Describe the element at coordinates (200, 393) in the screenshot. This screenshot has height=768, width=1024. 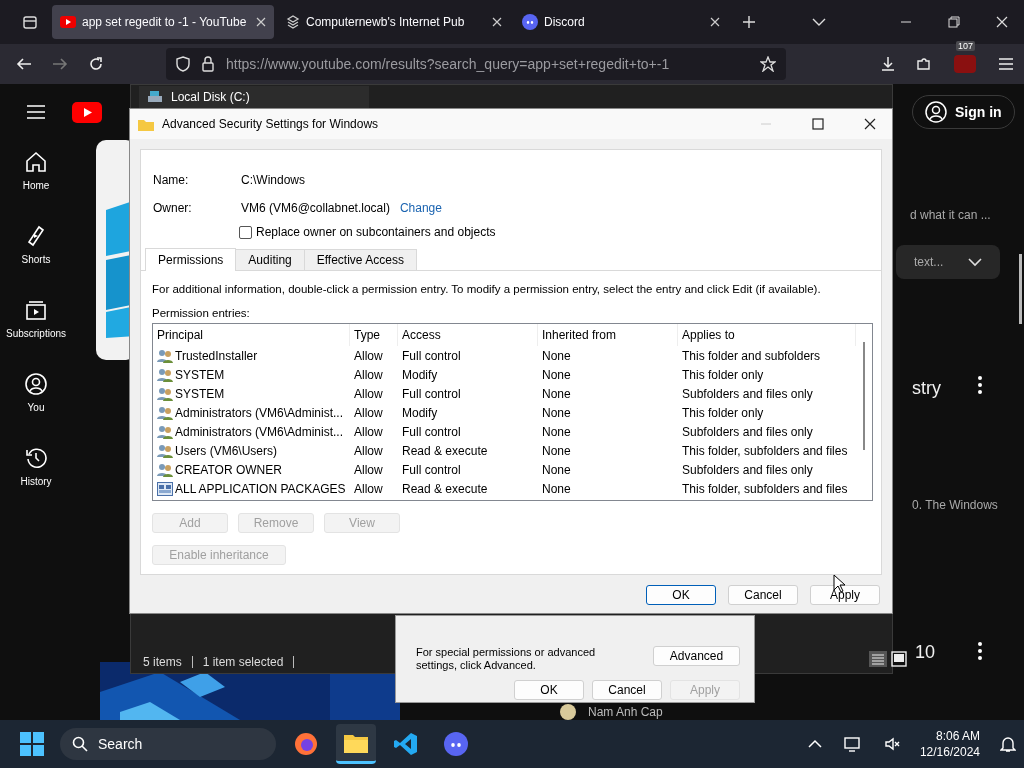
I see `principal-cell: SYSTEM` at that location.